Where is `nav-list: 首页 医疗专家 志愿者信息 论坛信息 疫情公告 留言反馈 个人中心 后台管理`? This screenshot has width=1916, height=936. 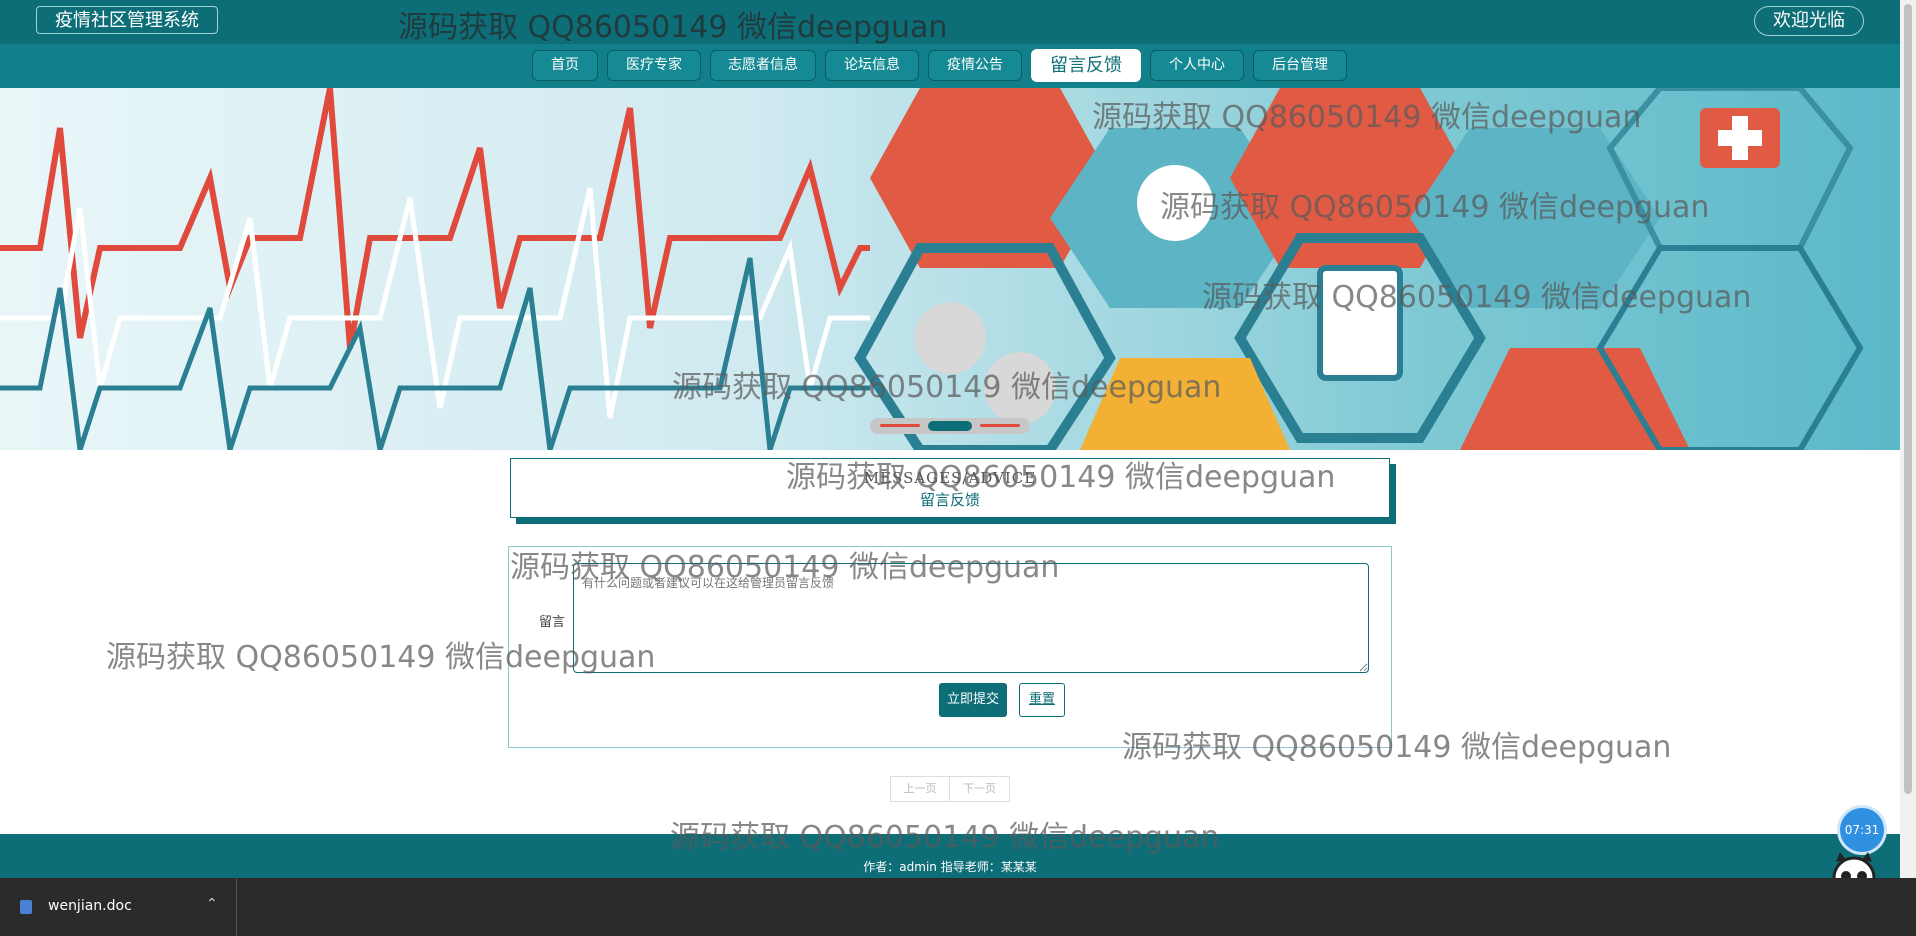 nav-list: 首页 医疗专家 志愿者信息 论坛信息 疫情公告 留言反馈 个人中心 后台管理 is located at coordinates (939, 65).